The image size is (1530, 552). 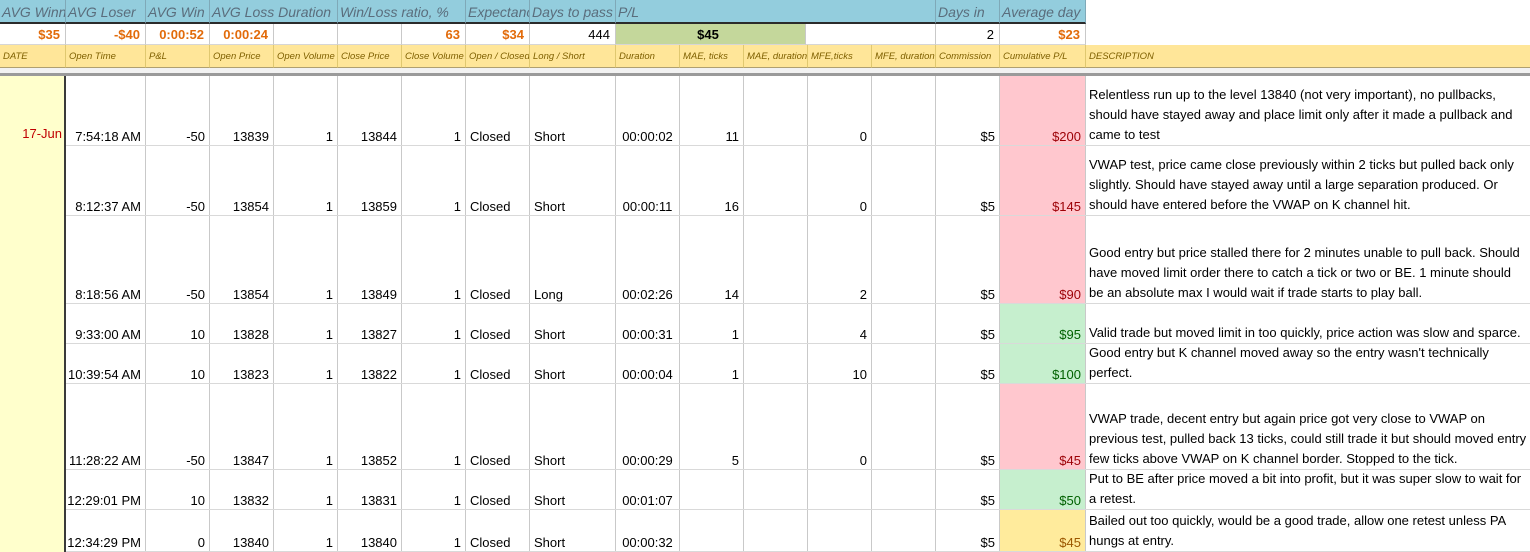 What do you see at coordinates (648, 259) in the screenshot?
I see `duration-cell: 00:02:26` at bounding box center [648, 259].